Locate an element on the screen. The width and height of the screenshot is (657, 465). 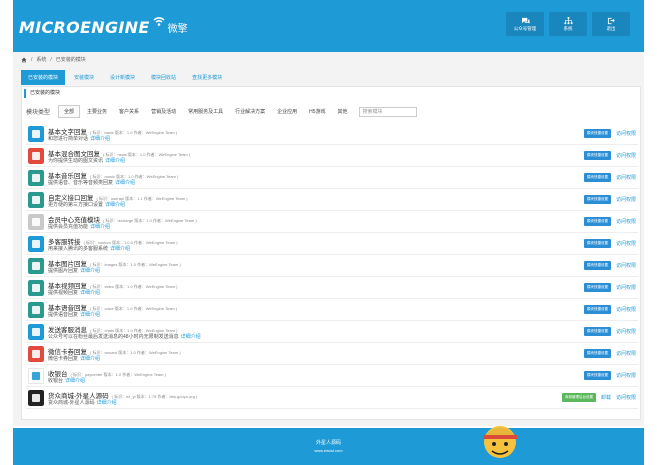
module-tabs: 已安装的模块 安装模块 设计新模块 模块回收站 查找更多模块 is located at coordinates (125, 77).